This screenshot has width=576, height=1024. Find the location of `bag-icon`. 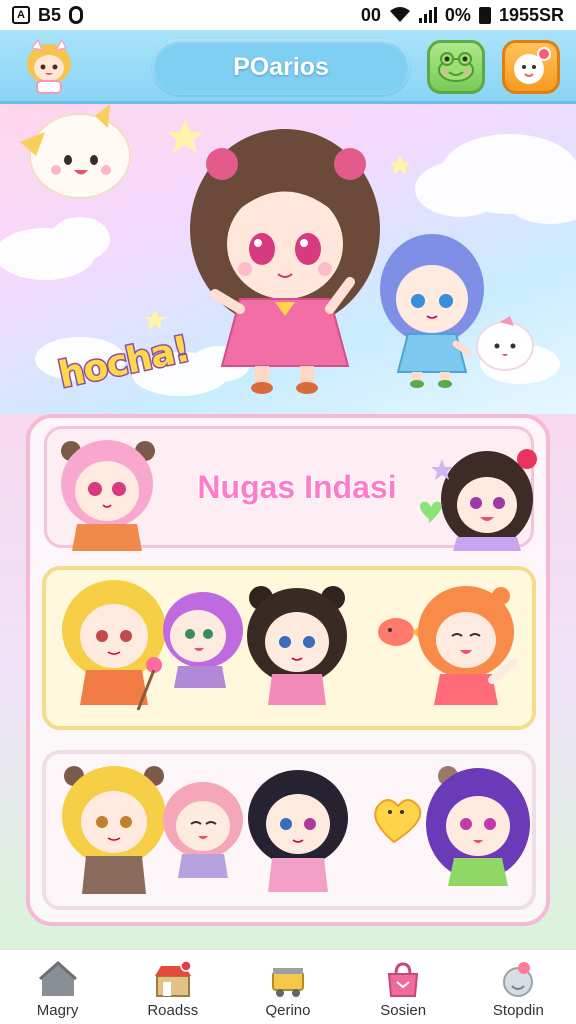

bag-icon is located at coordinates (403, 979).